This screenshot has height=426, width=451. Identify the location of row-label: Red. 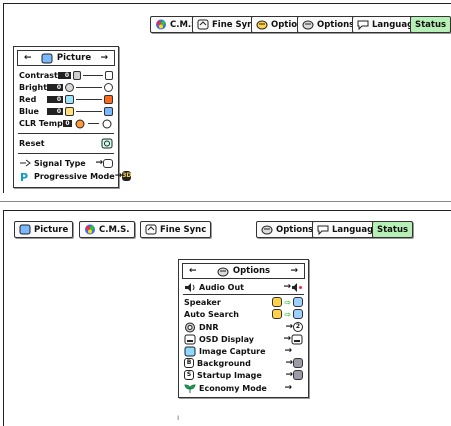
(28, 99).